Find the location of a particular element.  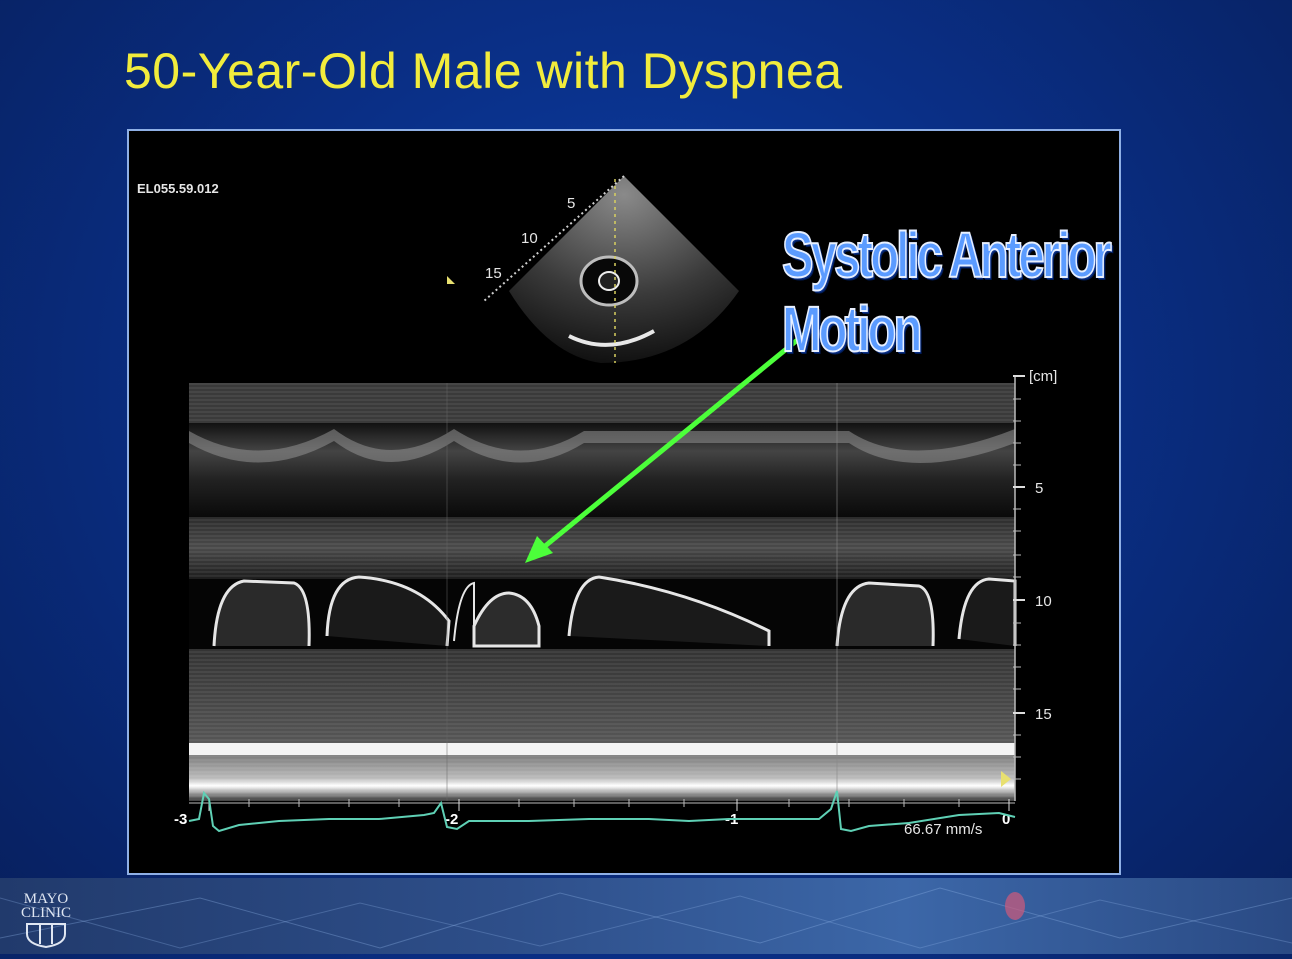

sector-depth-5: 5 is located at coordinates (571, 203).